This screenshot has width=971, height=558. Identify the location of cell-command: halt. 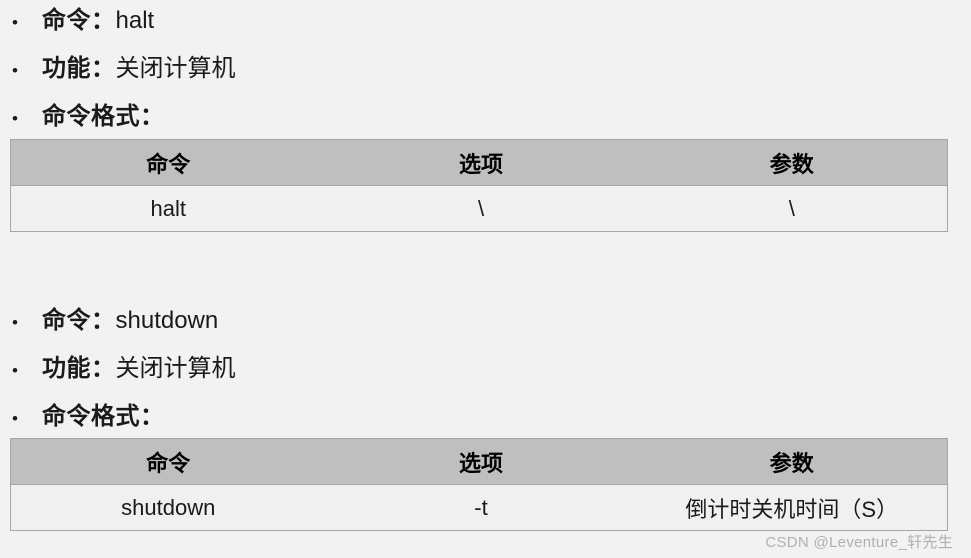
(168, 208).